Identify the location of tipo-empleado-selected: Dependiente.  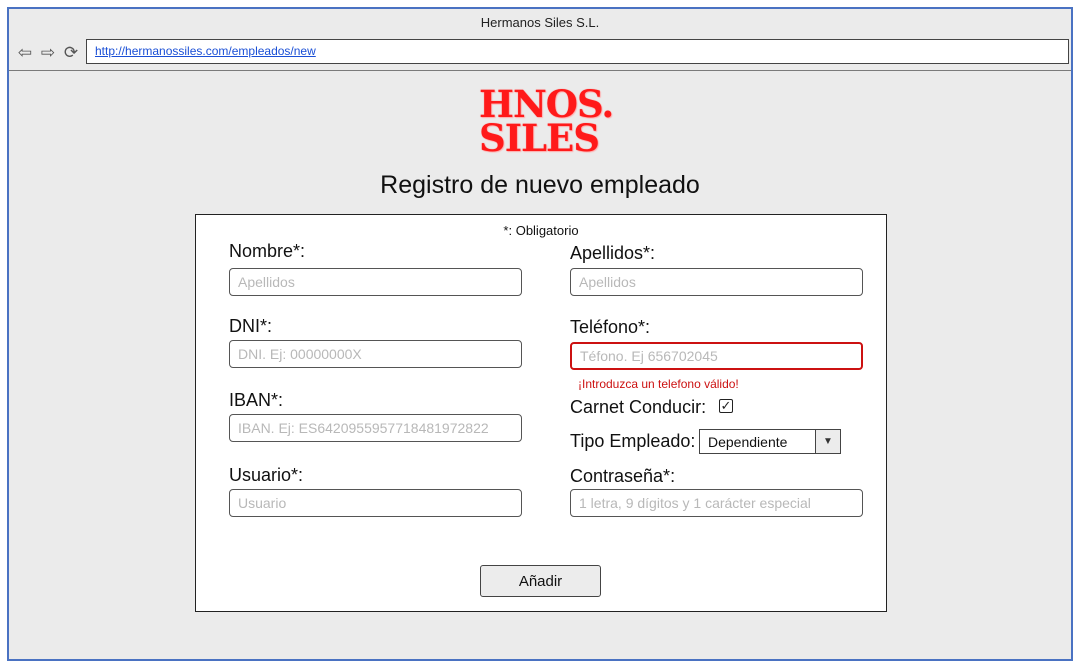
(748, 442).